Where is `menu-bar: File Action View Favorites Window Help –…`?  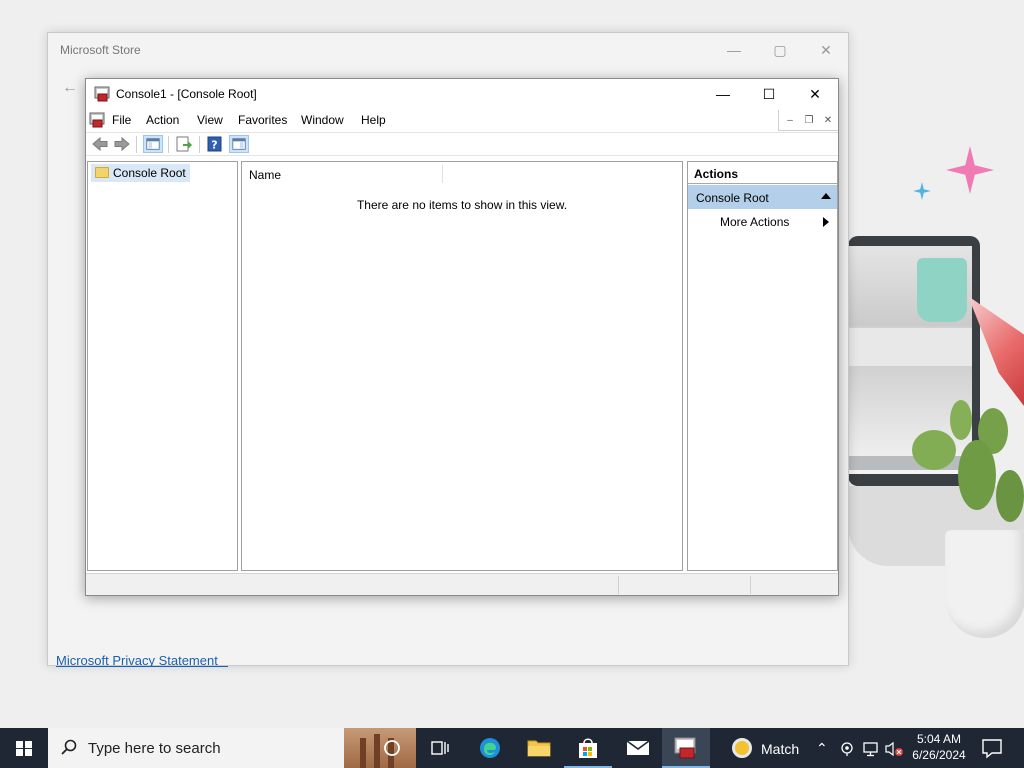
menu-bar: File Action View Favorites Window Help –… is located at coordinates (462, 120).